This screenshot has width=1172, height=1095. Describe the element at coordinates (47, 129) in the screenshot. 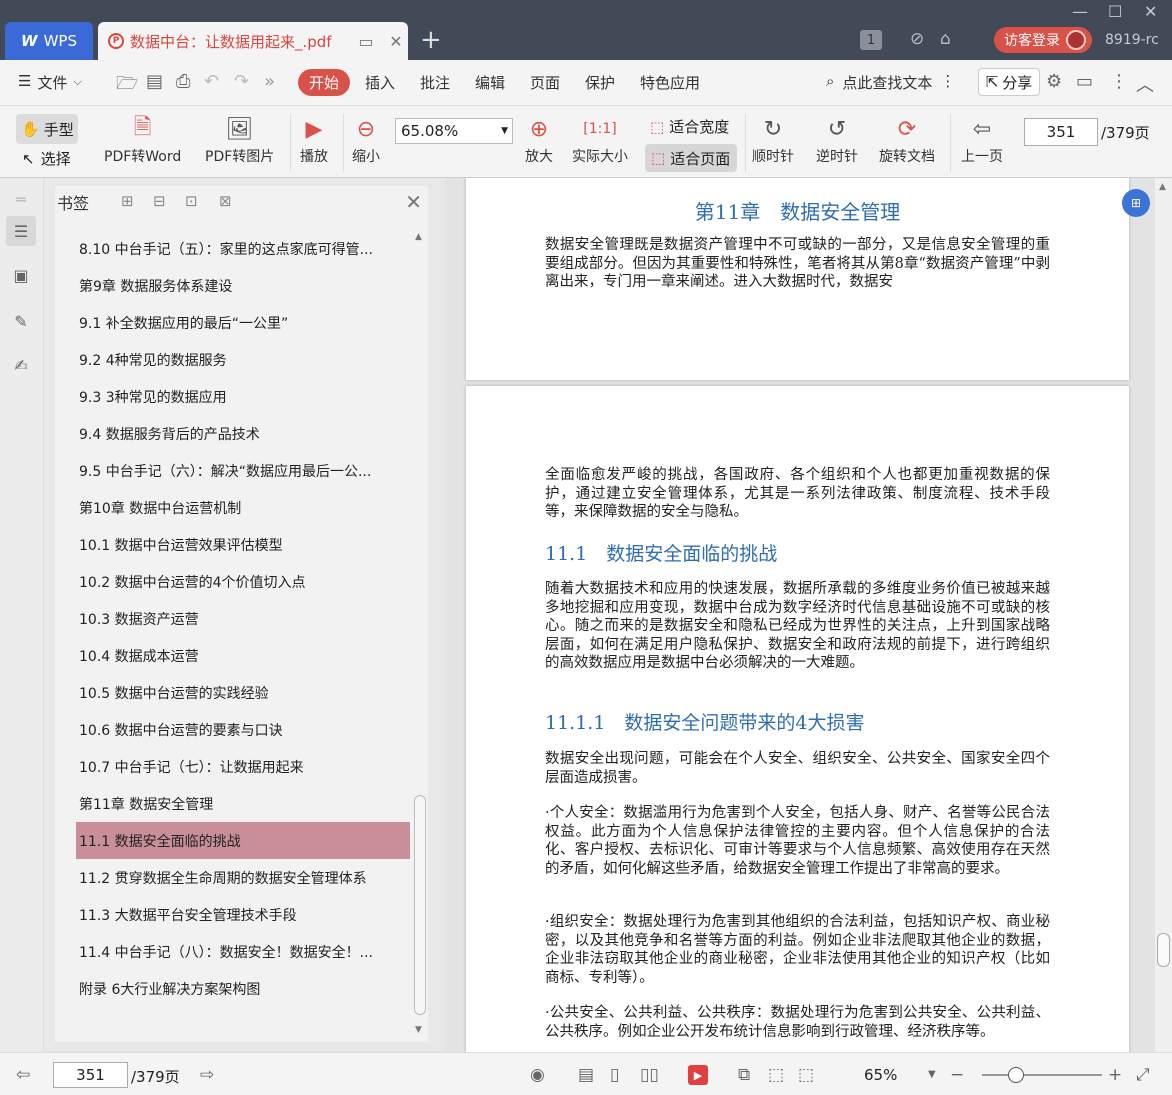

I see `hand-tool-button: ✋ 手型` at that location.